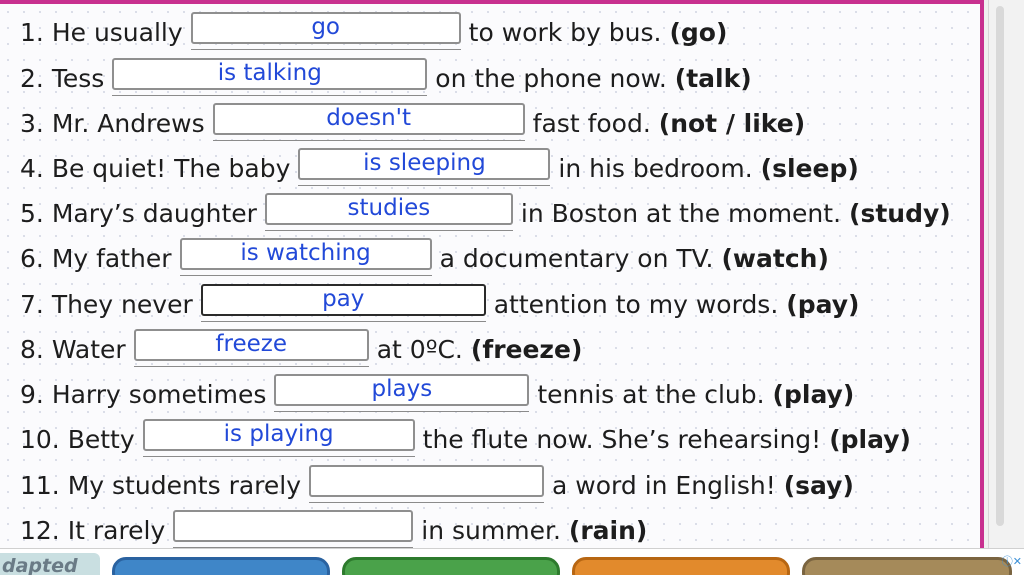 This screenshot has width=1024, height=575. What do you see at coordinates (32, 258) in the screenshot?
I see `item-number: 6.` at bounding box center [32, 258].